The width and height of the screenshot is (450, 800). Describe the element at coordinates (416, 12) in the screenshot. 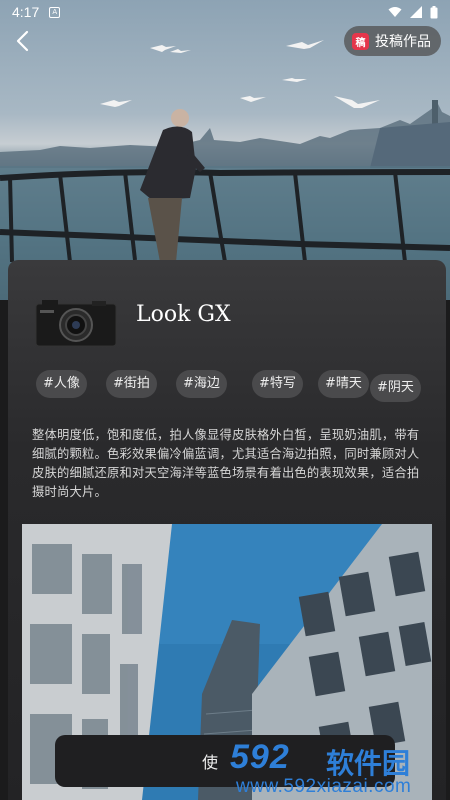

I see `signal-icon` at that location.